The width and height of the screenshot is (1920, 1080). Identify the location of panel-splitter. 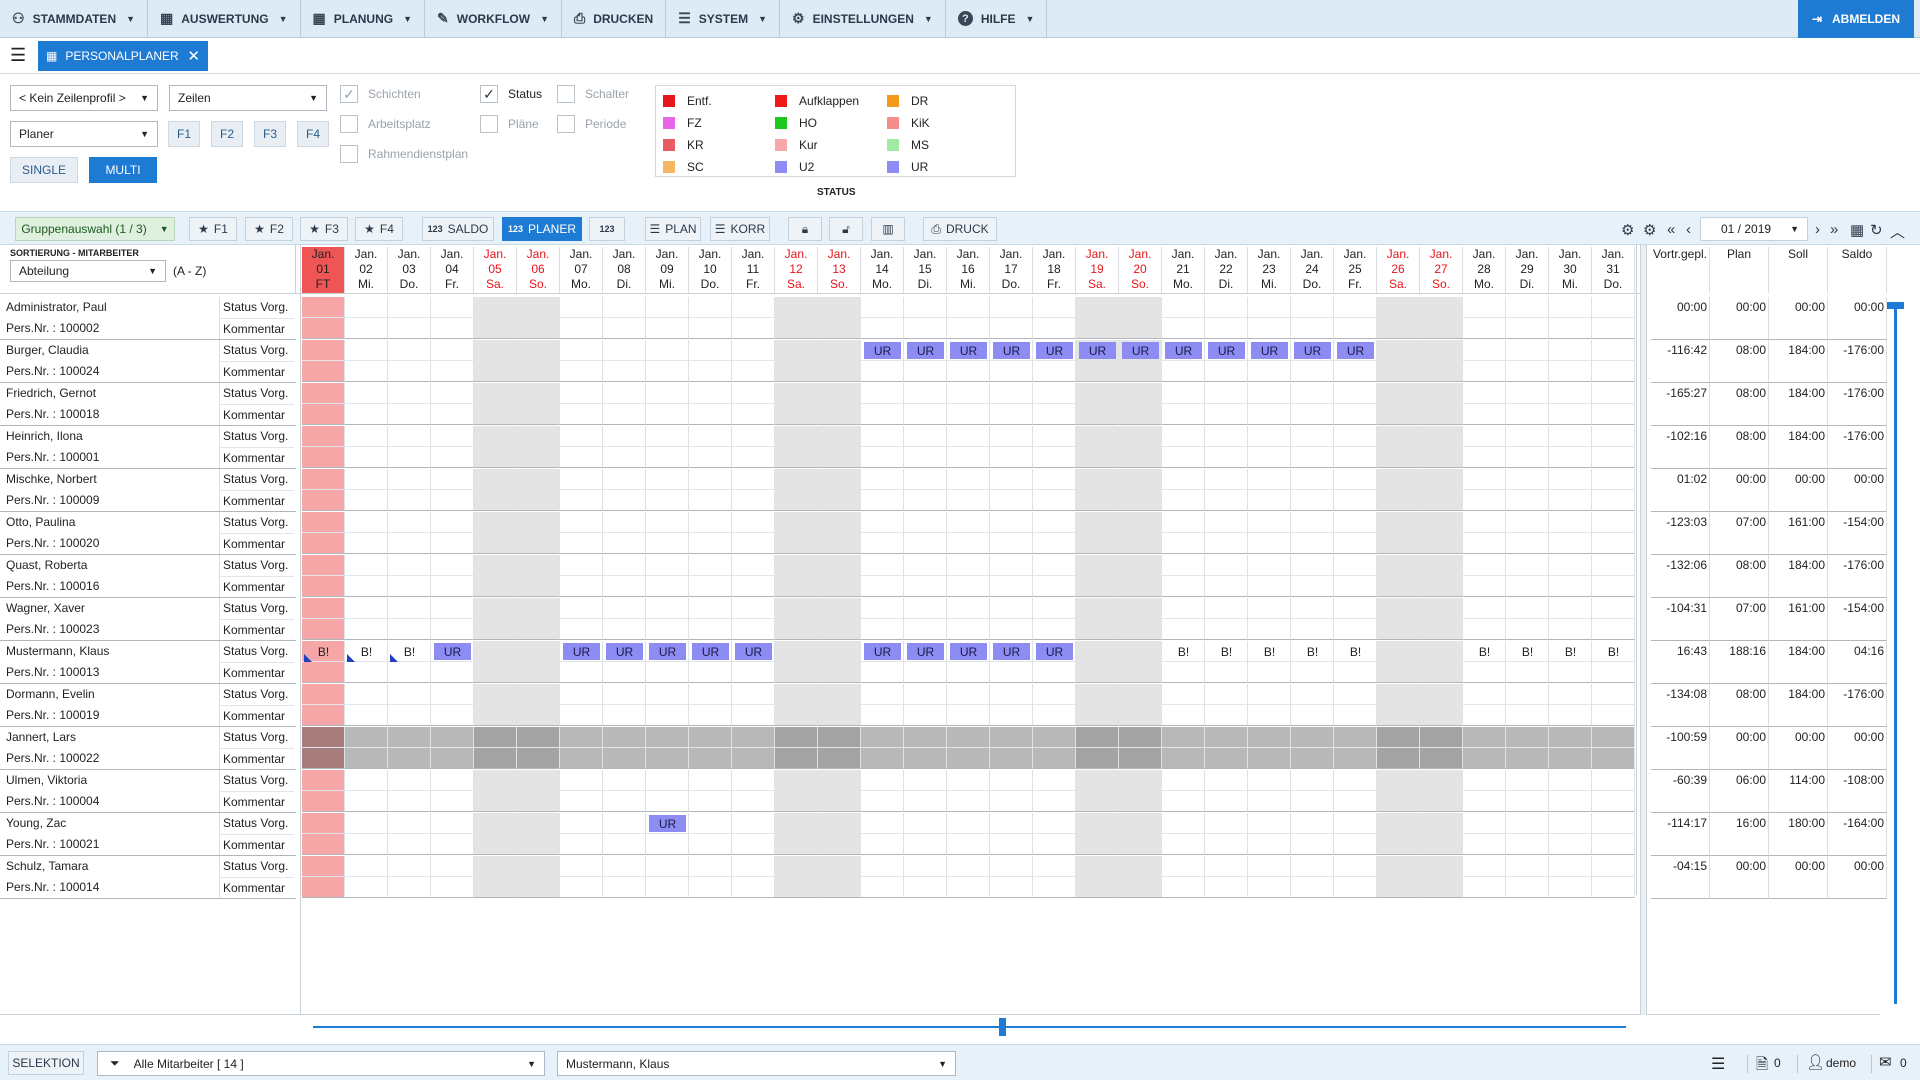
(1643, 630).